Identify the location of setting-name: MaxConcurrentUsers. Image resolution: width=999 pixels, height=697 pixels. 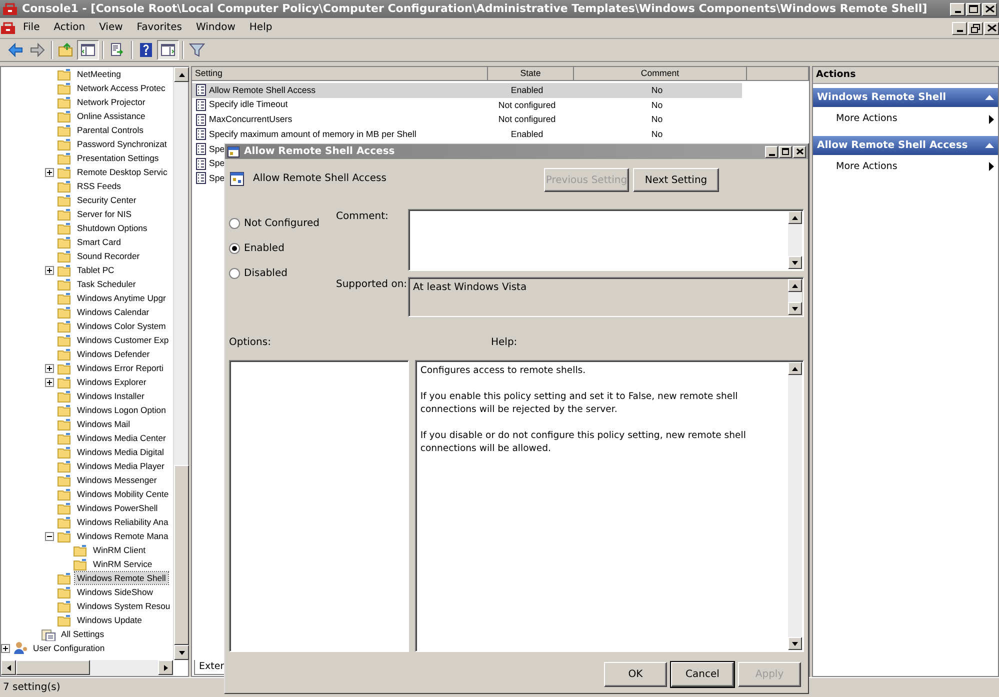
(250, 119).